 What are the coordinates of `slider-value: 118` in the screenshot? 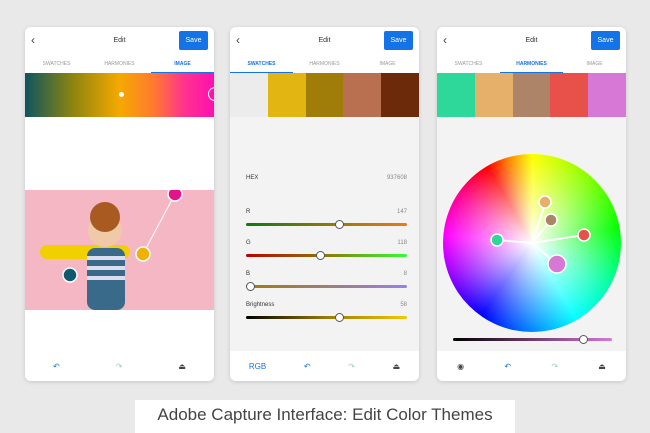 It's located at (402, 243).